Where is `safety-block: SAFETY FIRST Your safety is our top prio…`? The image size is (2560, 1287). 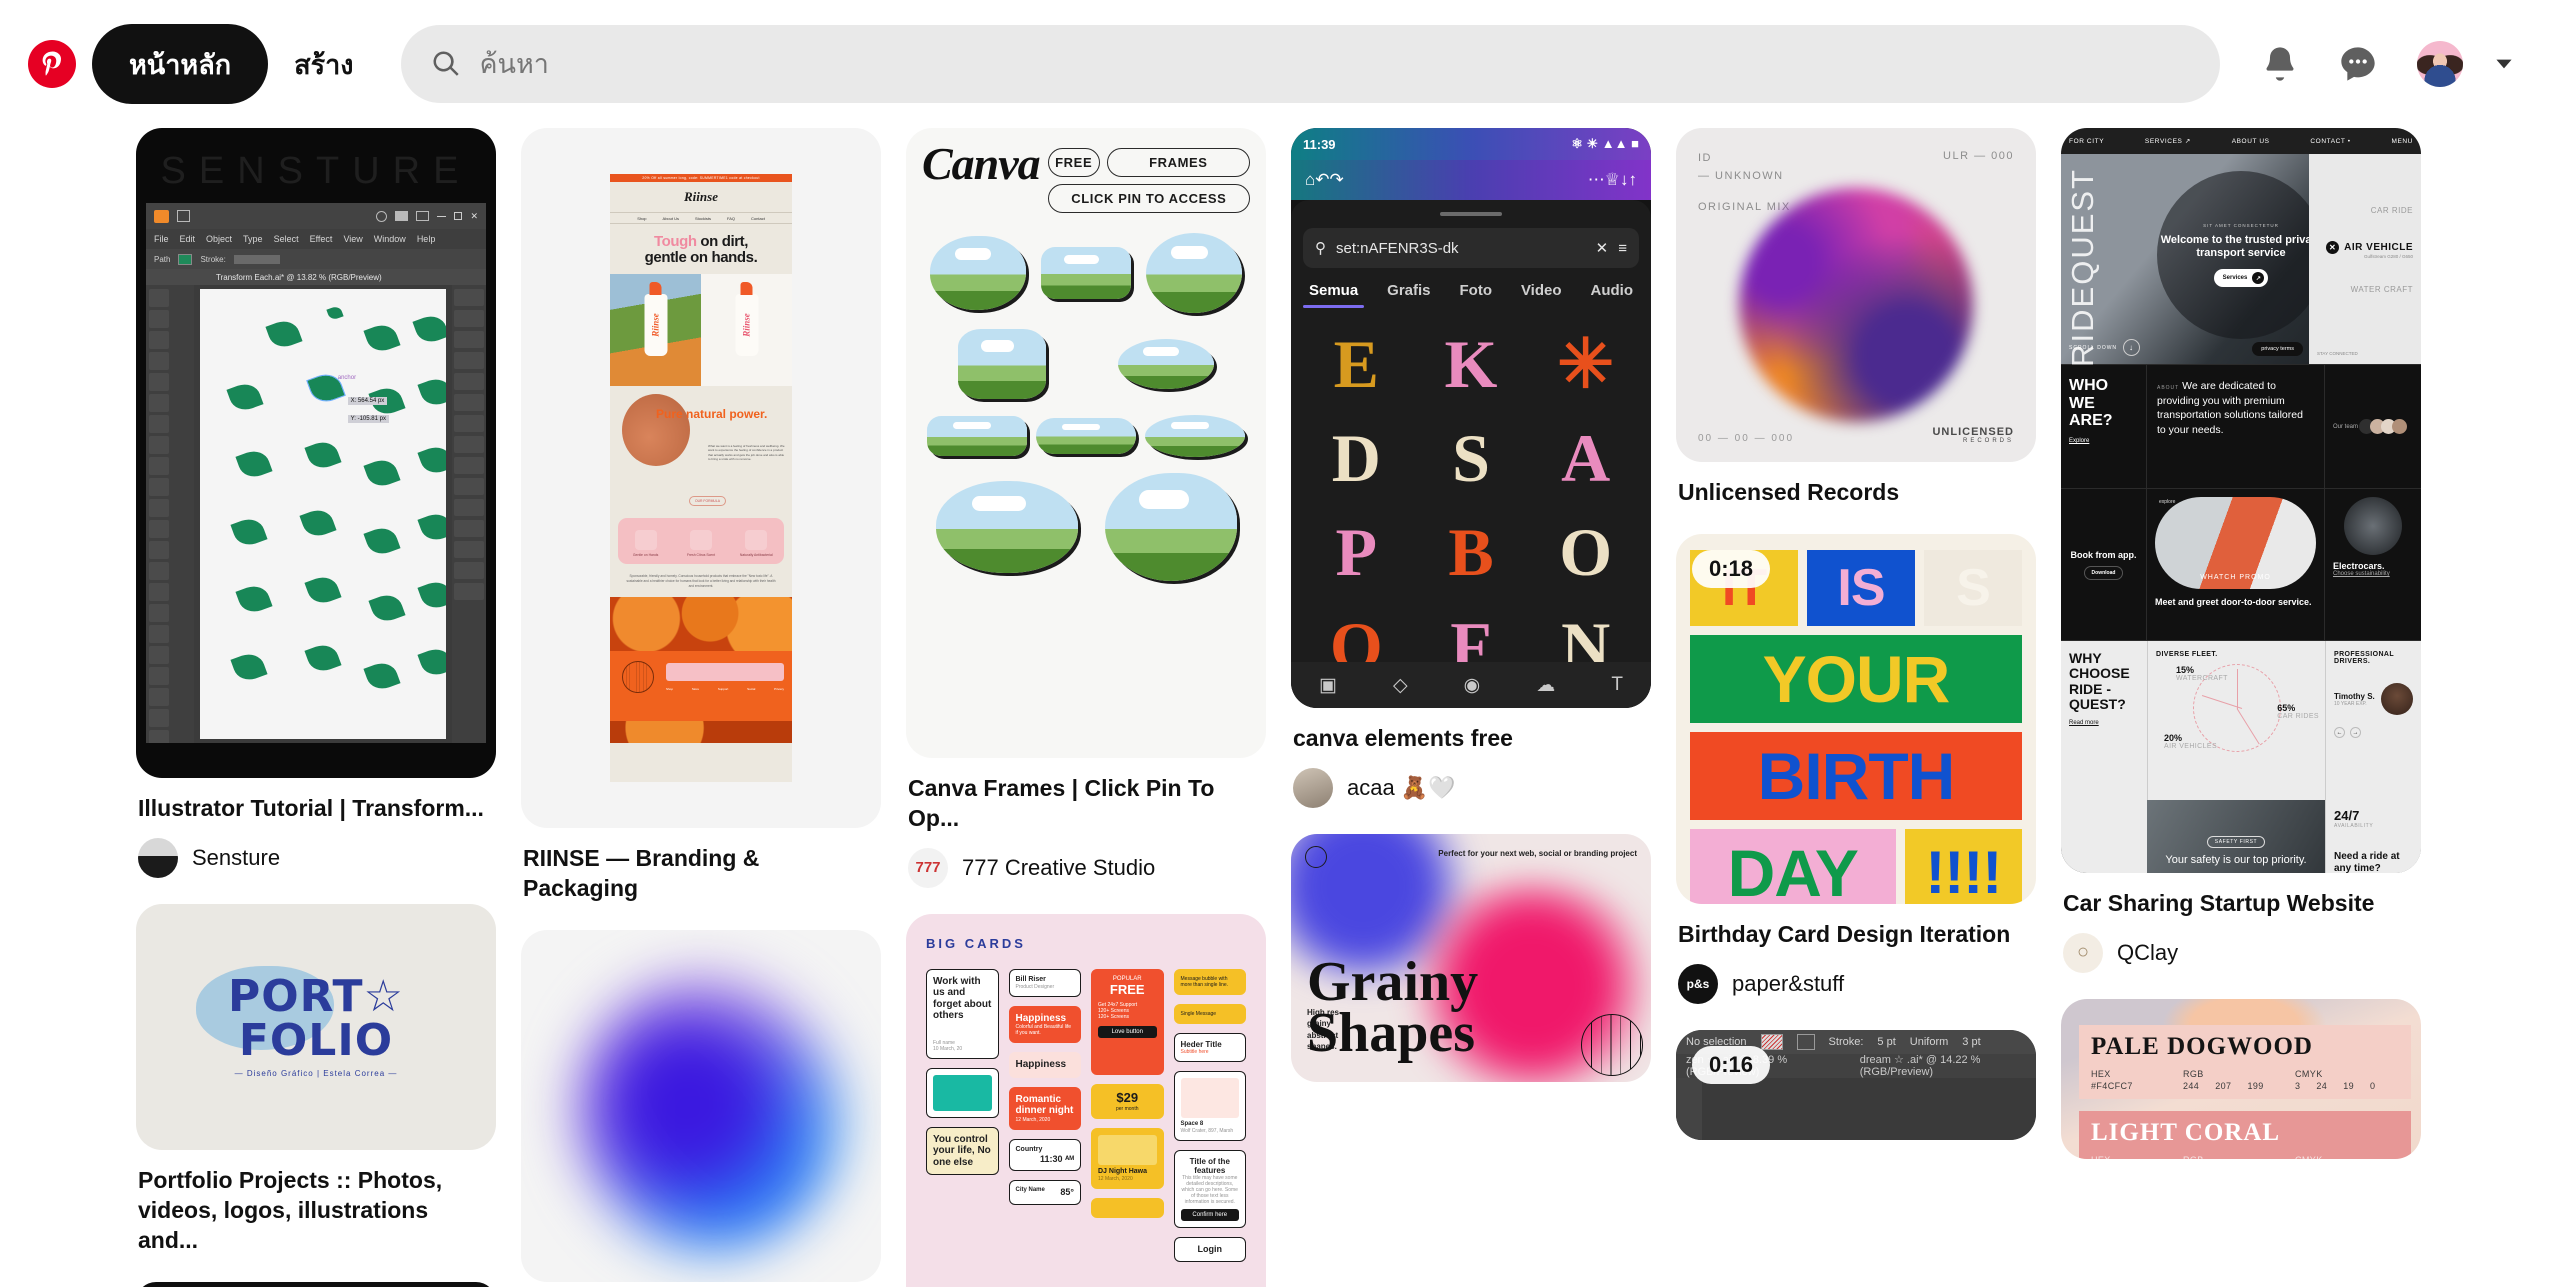
safety-block: SAFETY FIRST Your safety is our top prio… is located at coordinates (2236, 836).